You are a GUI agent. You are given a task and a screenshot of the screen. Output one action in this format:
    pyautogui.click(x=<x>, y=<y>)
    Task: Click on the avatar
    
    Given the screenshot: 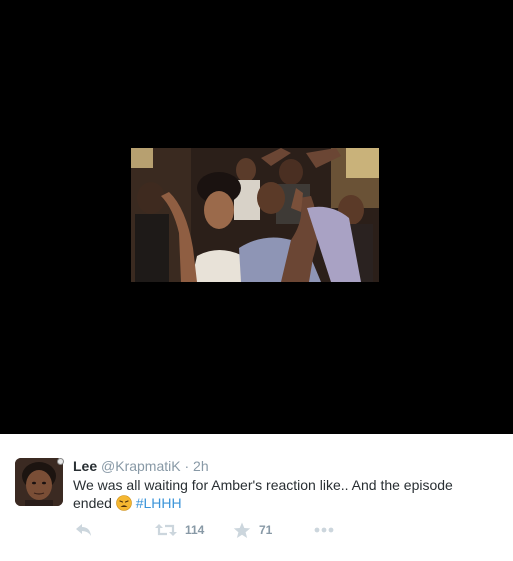 What is the action you would take?
    pyautogui.click(x=39, y=482)
    